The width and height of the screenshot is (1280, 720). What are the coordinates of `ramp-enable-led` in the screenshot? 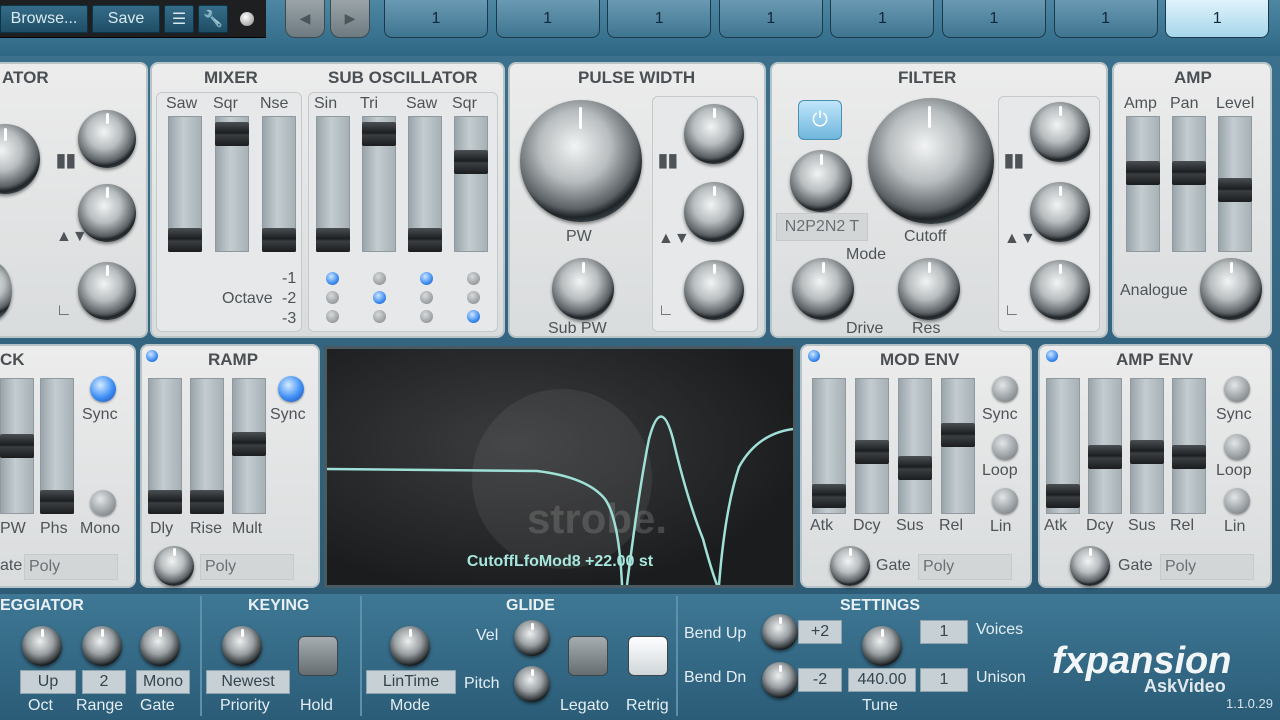 It's located at (152, 356).